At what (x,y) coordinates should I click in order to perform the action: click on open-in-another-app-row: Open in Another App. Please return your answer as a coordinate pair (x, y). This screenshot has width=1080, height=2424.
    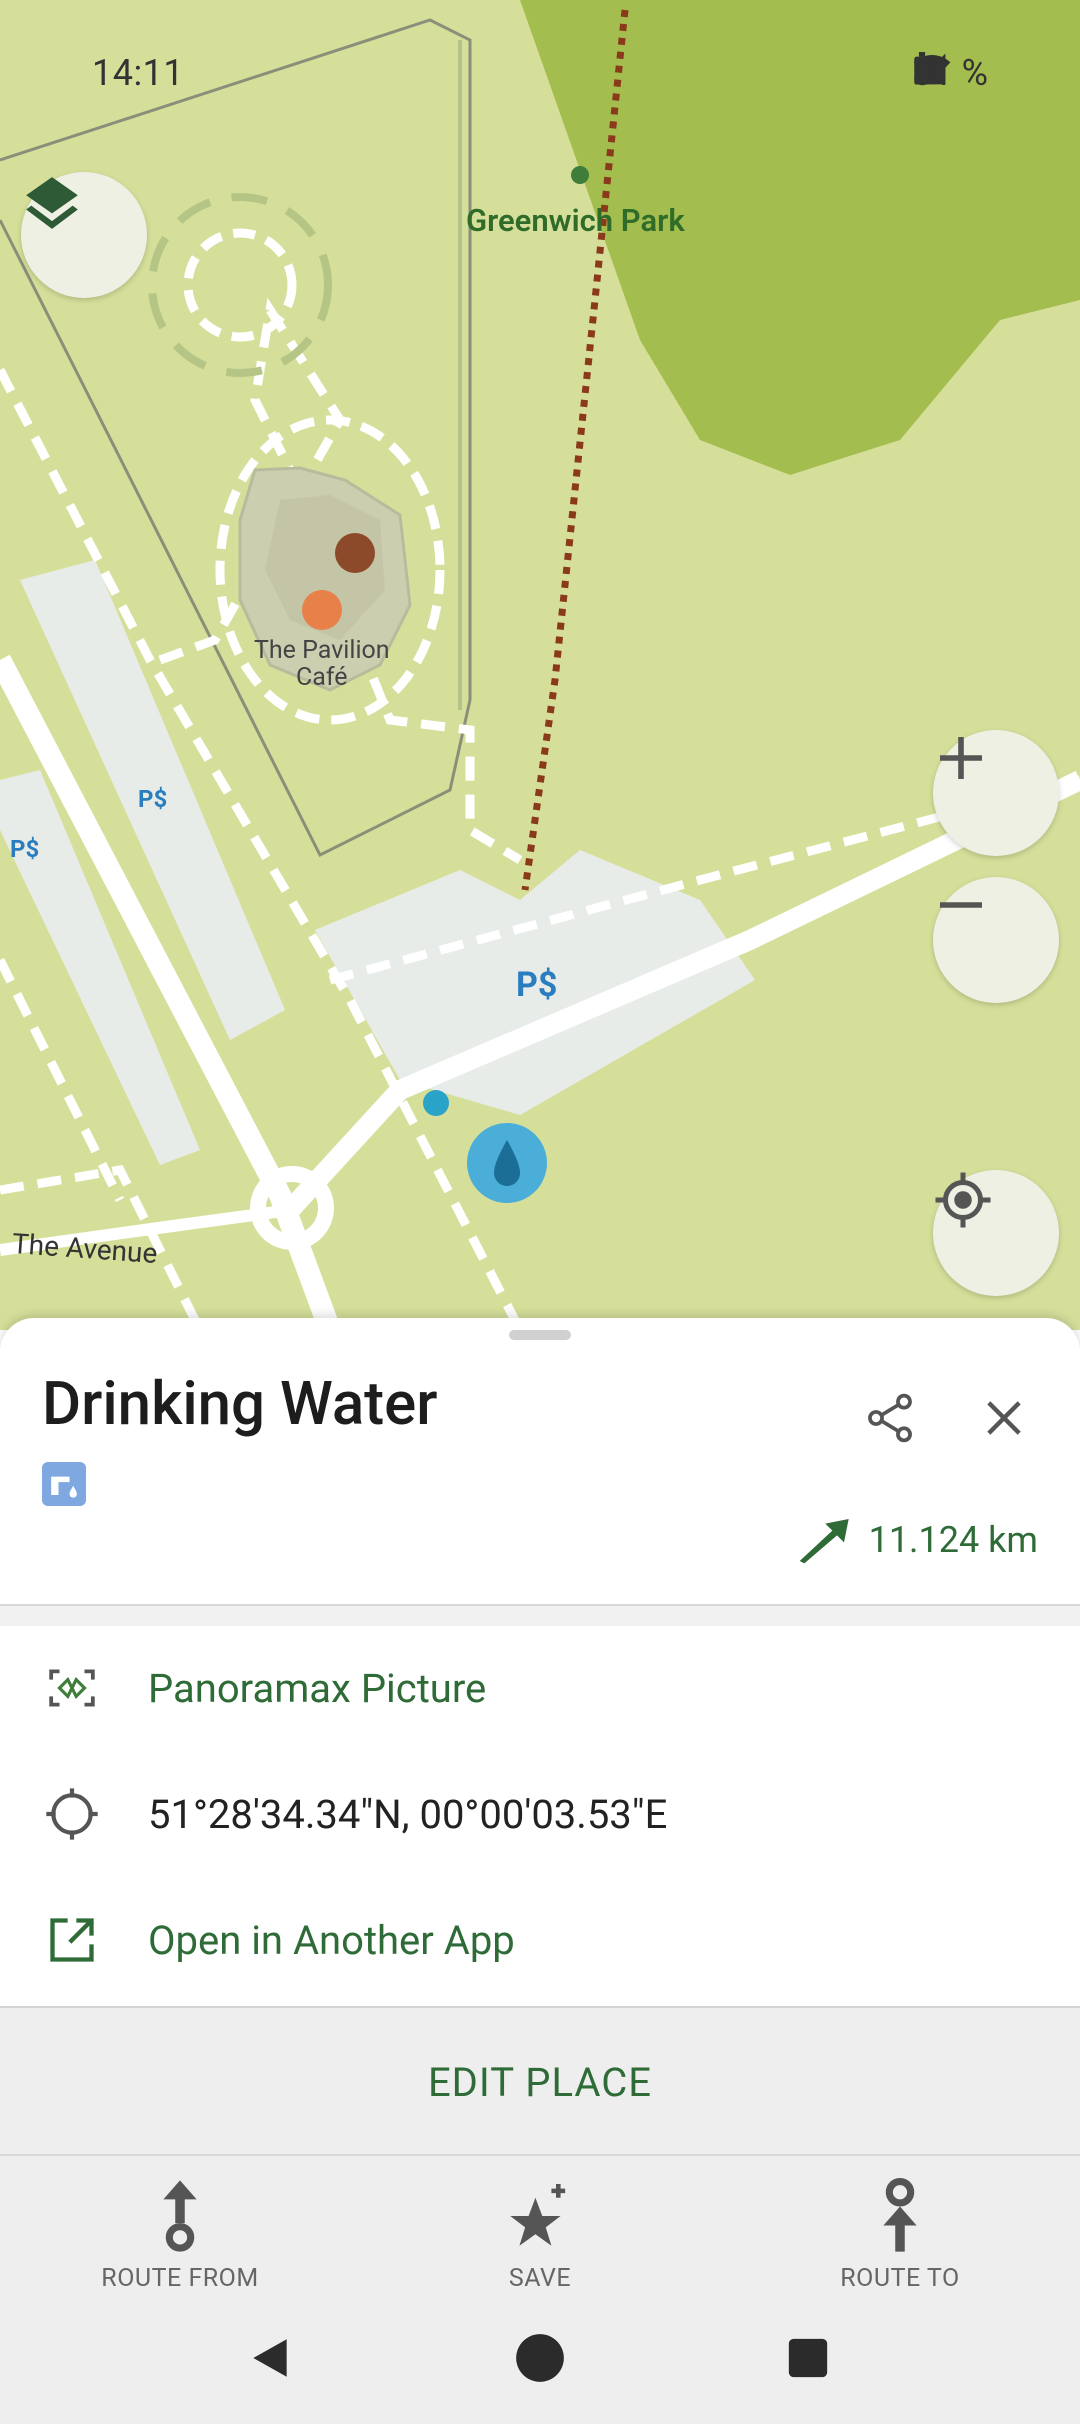
    Looking at the image, I should click on (540, 1940).